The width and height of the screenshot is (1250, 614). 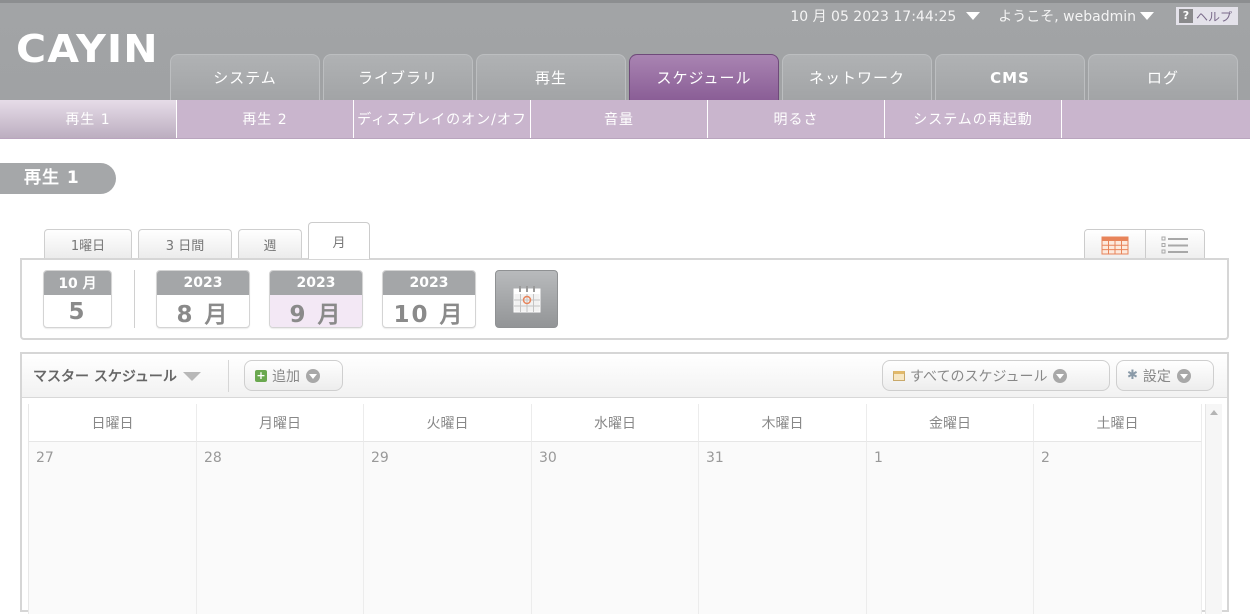 I want to click on tab-cms: CMS, so click(x=1010, y=77).